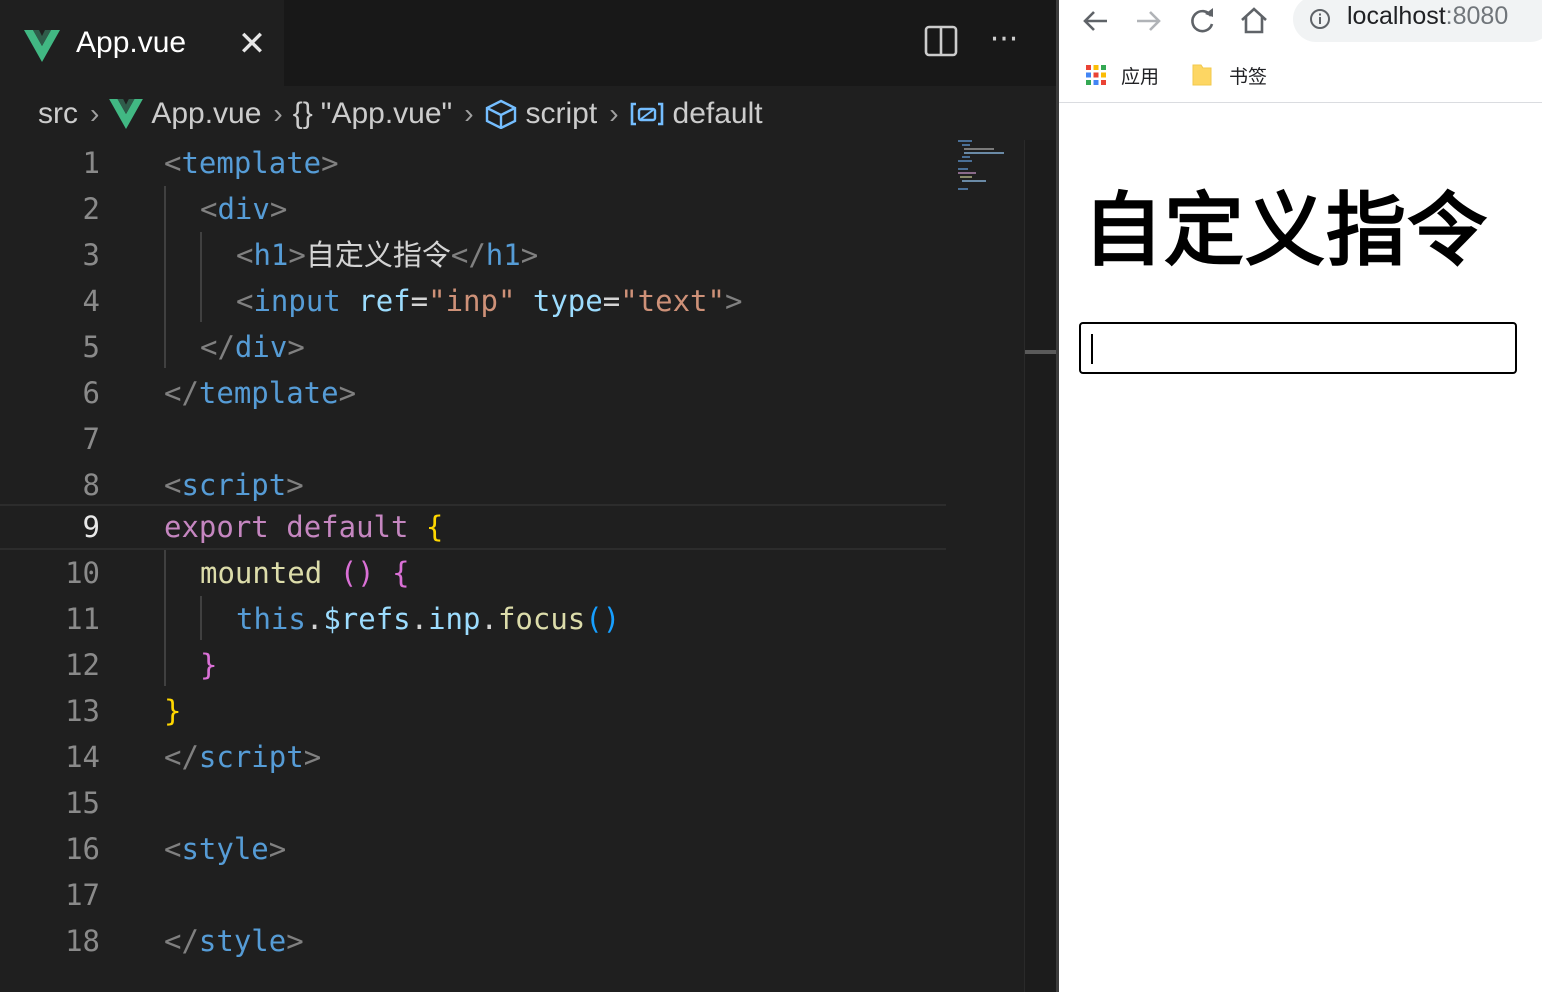 This screenshot has height=992, width=1542. I want to click on line-number: 14, so click(82, 757).